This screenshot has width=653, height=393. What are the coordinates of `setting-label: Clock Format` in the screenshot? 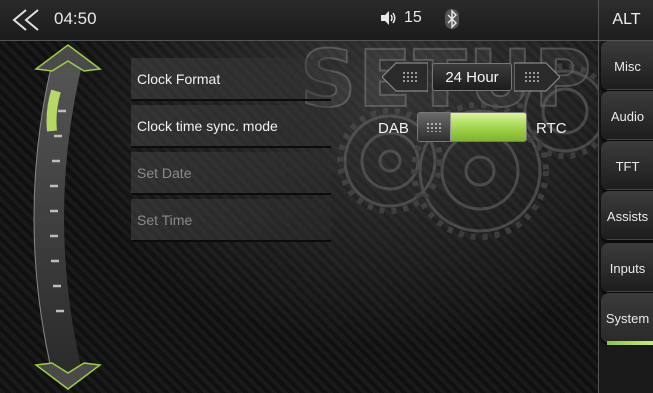 It's located at (179, 78).